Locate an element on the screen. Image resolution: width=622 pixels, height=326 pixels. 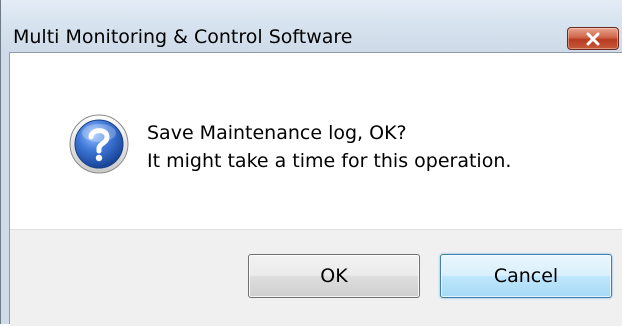
ok-button: OK is located at coordinates (334, 276).